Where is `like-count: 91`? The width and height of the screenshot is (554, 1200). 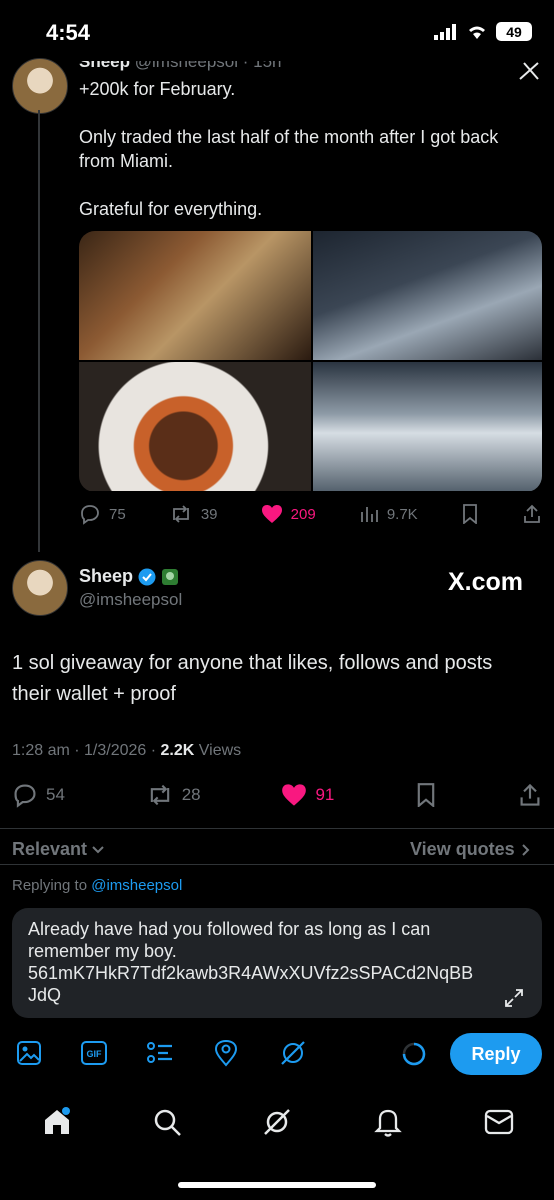 like-count: 91 is located at coordinates (325, 794).